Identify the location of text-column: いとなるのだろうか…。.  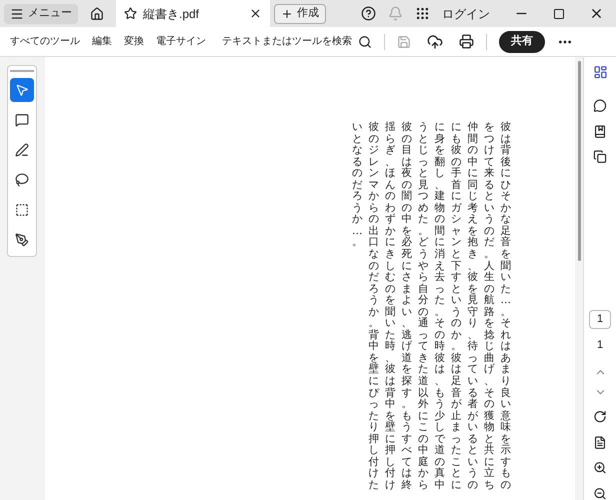
(357, 186).